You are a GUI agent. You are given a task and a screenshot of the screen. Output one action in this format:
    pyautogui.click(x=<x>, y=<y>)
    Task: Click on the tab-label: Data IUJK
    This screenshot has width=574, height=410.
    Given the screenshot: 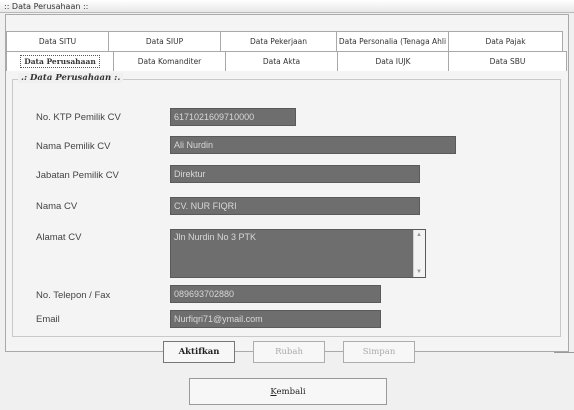 What is the action you would take?
    pyautogui.click(x=393, y=61)
    